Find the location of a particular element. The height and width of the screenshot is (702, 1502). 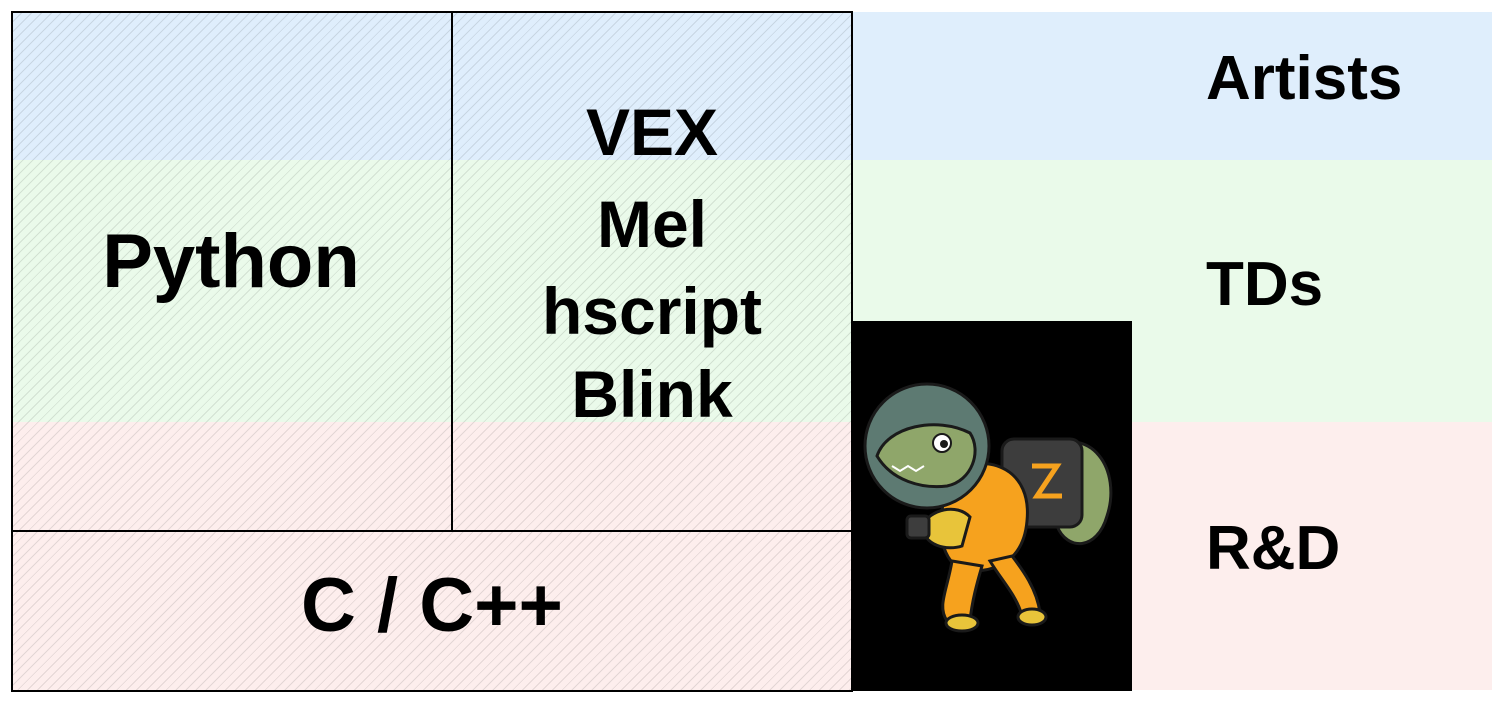

role-artists-label: Artists is located at coordinates (1304, 78).